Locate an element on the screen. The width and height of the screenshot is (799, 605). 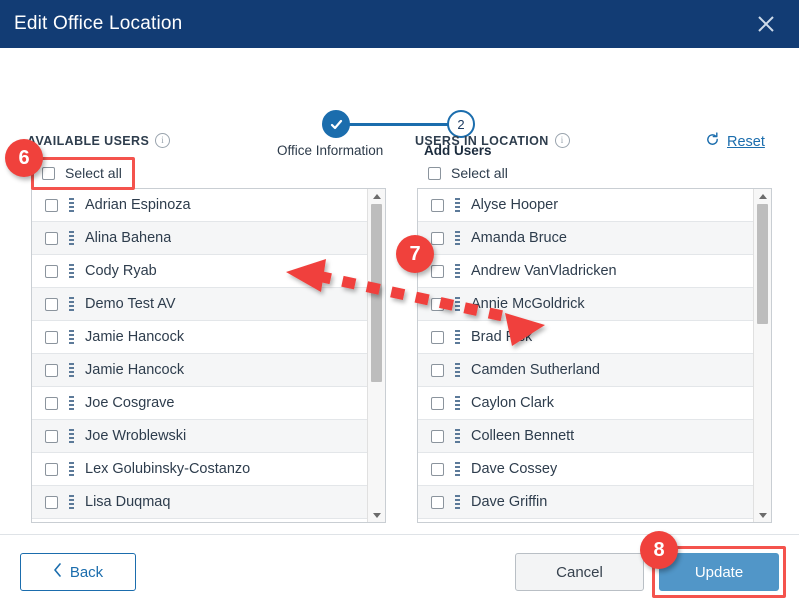
users-in-location-header: USERS IN LOCATION i is located at coordinates (492, 140).